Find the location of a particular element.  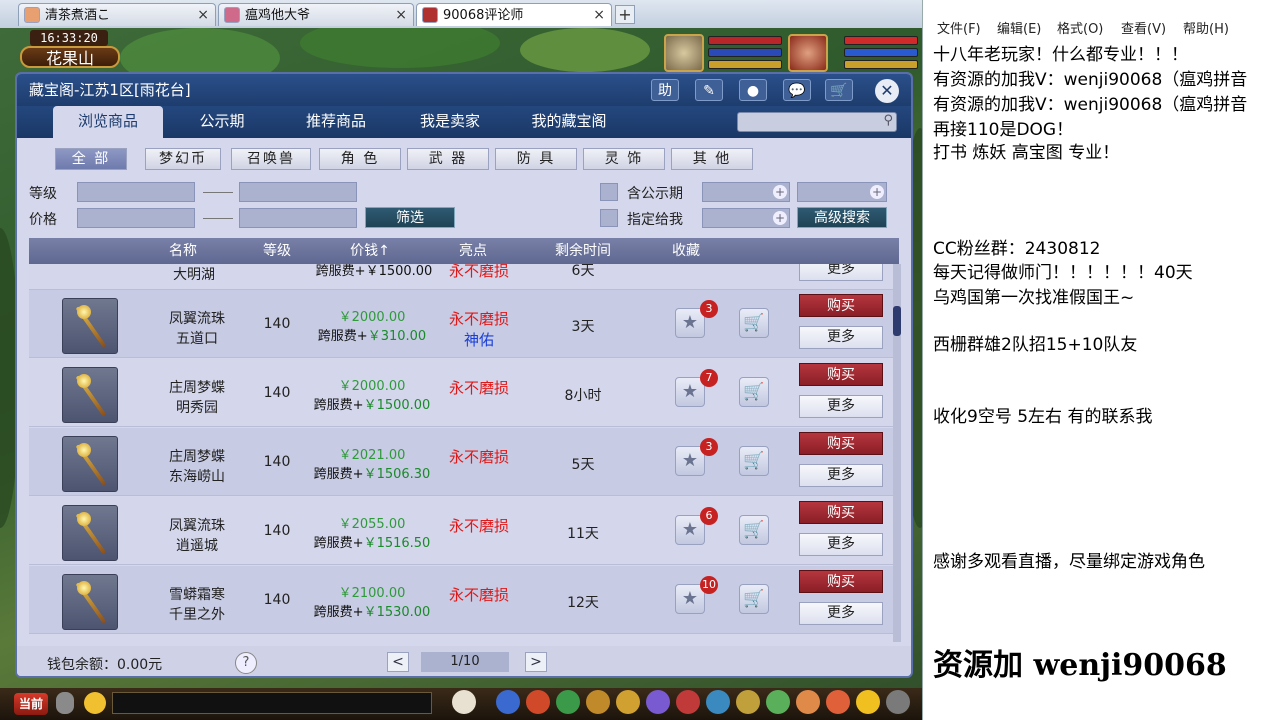

category-pets: 召唤兽 is located at coordinates (271, 159).